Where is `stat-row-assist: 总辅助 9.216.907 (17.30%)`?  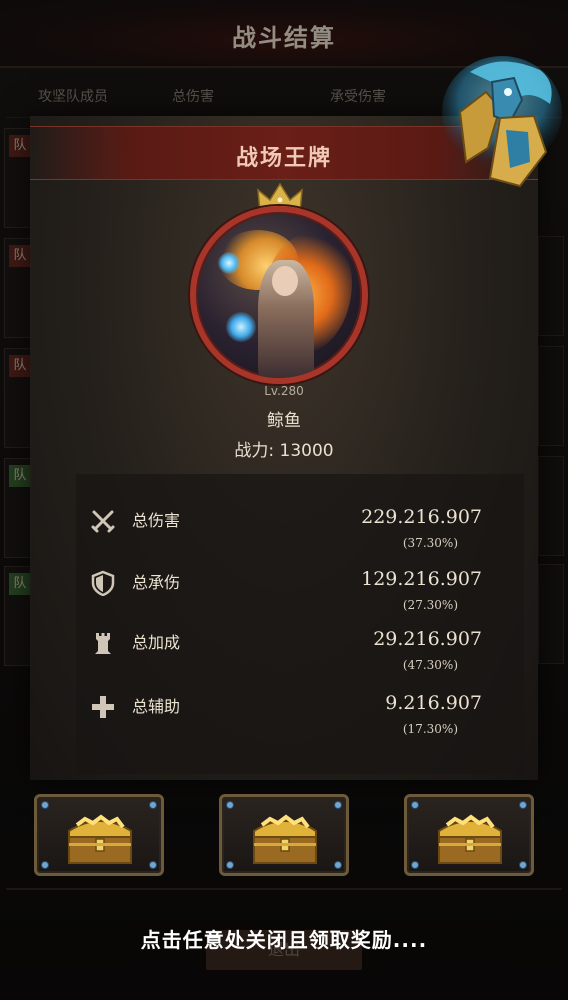 stat-row-assist: 总辅助 9.216.907 (17.30%) is located at coordinates (300, 712).